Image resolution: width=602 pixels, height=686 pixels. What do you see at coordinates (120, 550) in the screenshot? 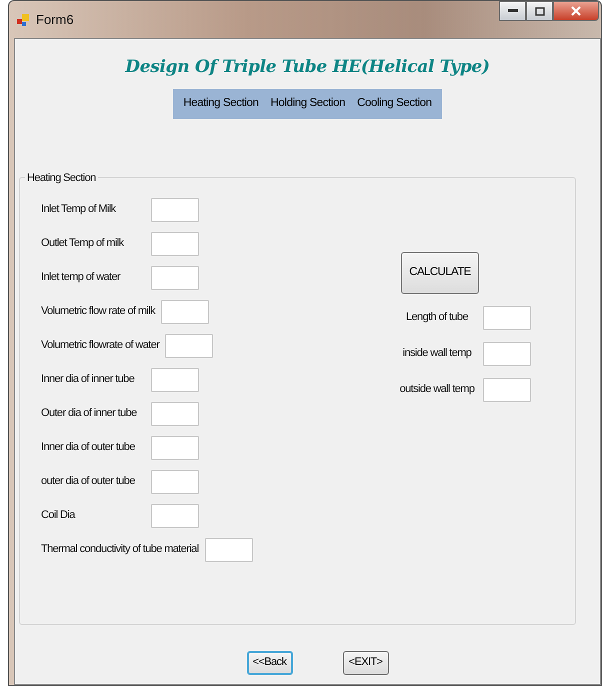
I see `field-label: Thermal conductivity of tube material` at bounding box center [120, 550].